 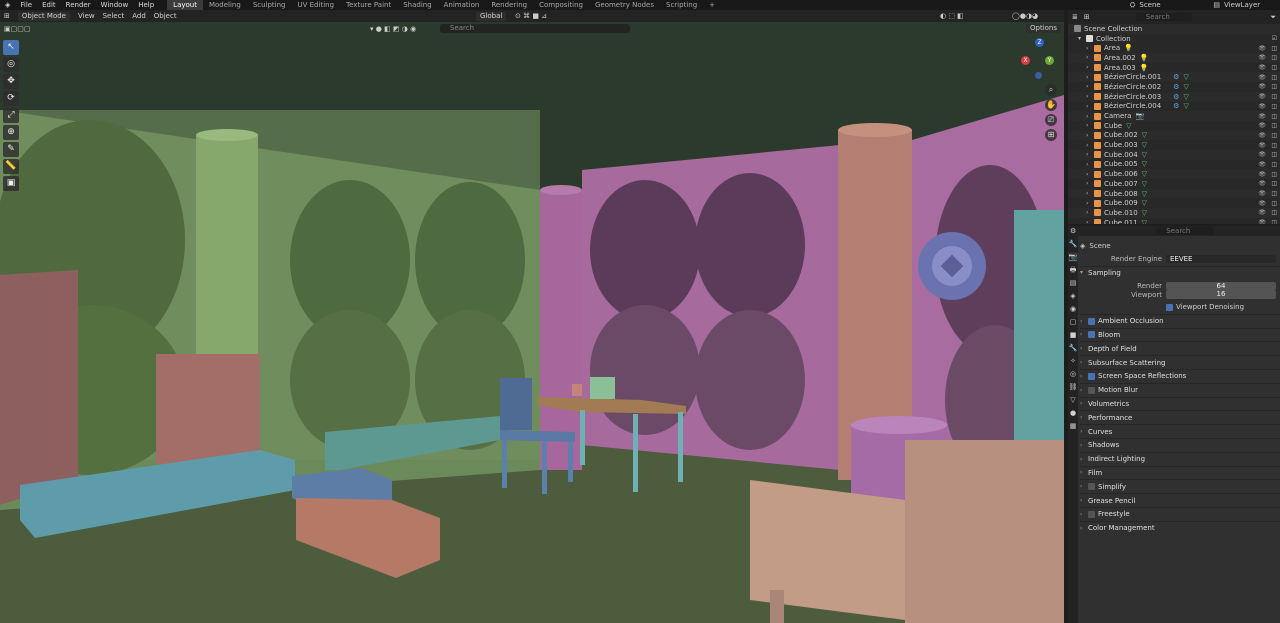 What do you see at coordinates (1174, 5) in the screenshot?
I see `scene-name: Scene` at bounding box center [1174, 5].